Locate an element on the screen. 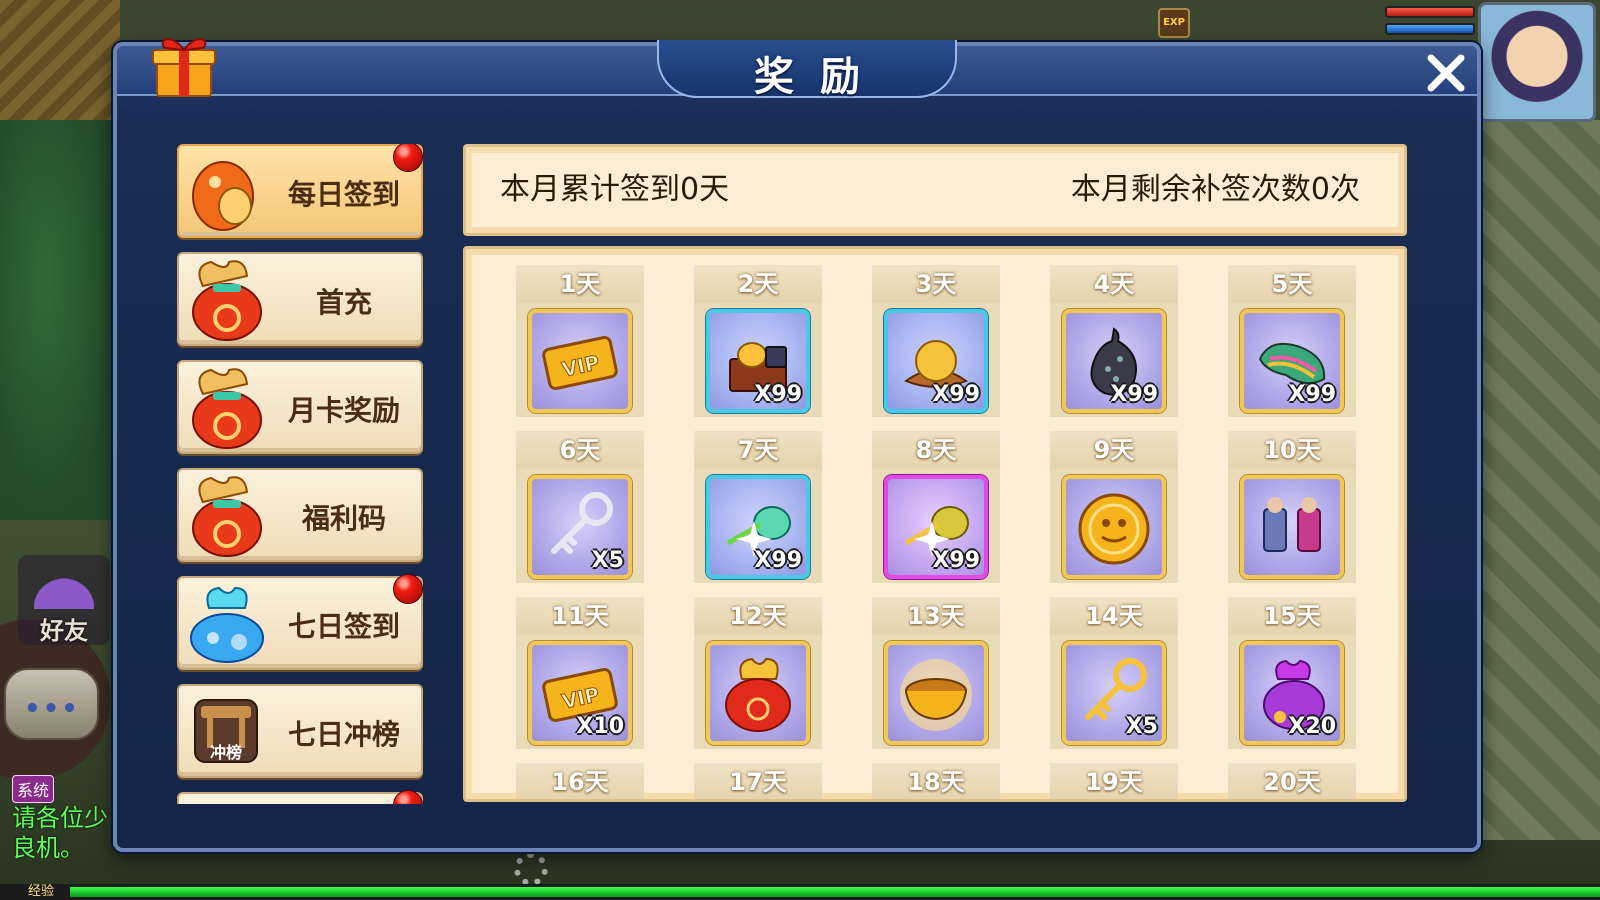  day-label: 19天 is located at coordinates (1114, 781).